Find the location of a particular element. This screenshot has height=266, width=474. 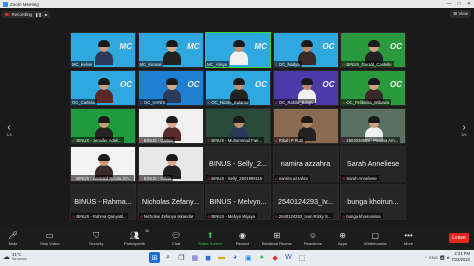

participant-tile: OC ⊘ BINUS_Gerald_Castello is located at coordinates (373, 50).